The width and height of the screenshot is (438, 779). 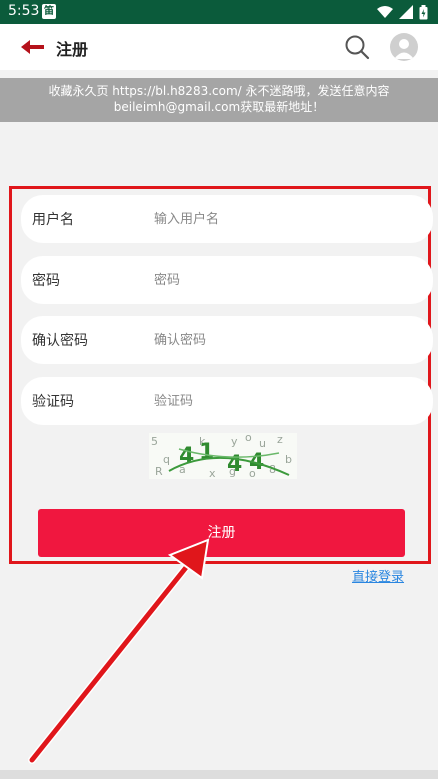 I want to click on wifi-icon, so click(x=385, y=12).